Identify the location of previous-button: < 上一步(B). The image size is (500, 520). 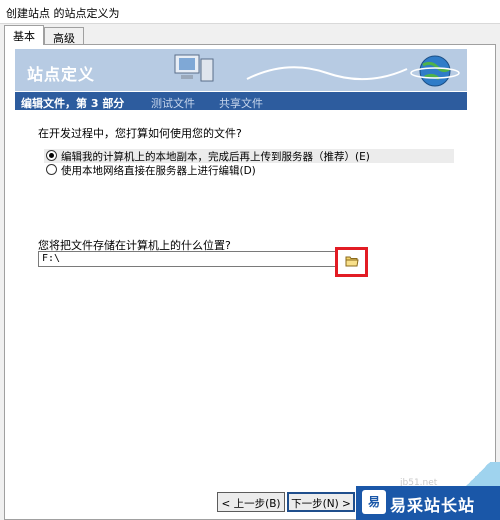
(251, 502).